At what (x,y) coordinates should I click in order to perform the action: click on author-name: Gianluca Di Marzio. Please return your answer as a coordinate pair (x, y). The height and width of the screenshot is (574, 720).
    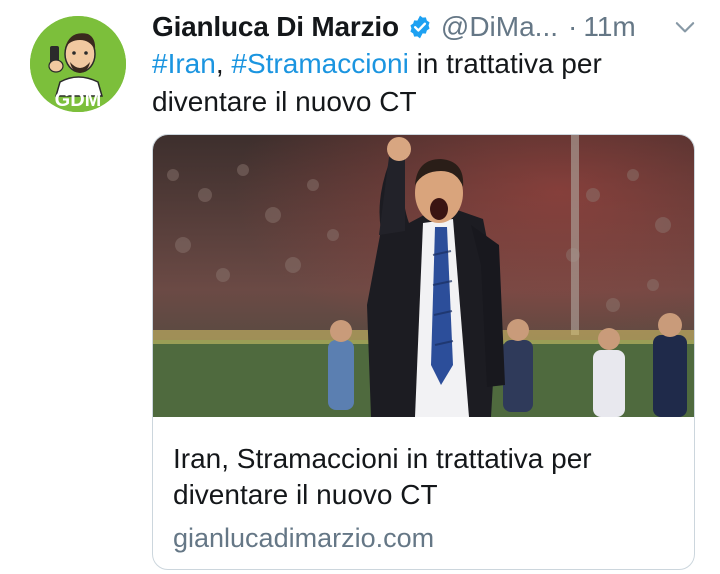
    Looking at the image, I should click on (275, 27).